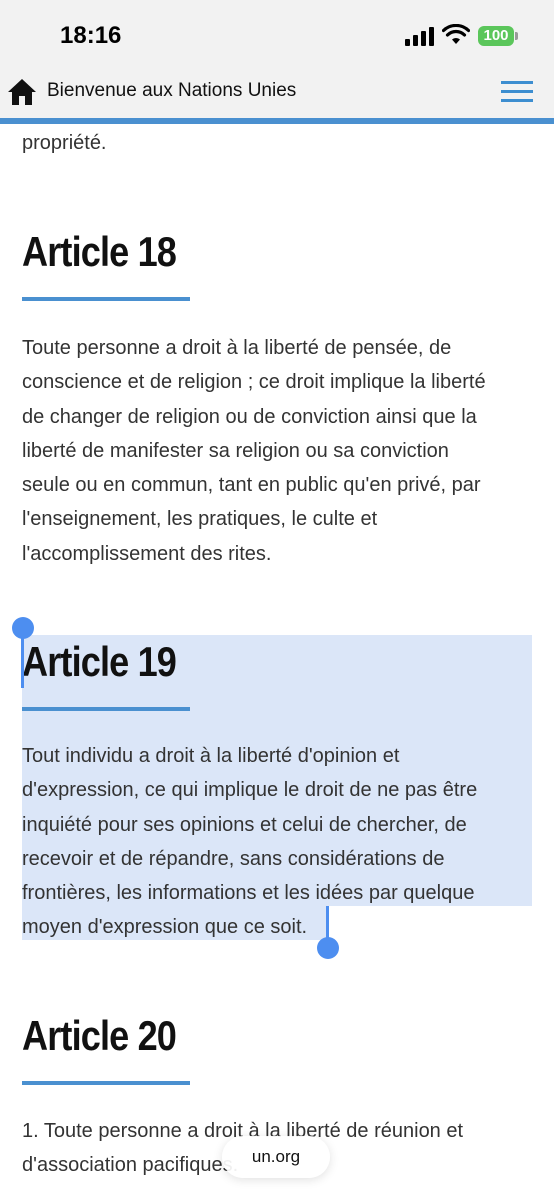 The width and height of the screenshot is (554, 1199). What do you see at coordinates (22, 92) in the screenshot?
I see `home-icon` at bounding box center [22, 92].